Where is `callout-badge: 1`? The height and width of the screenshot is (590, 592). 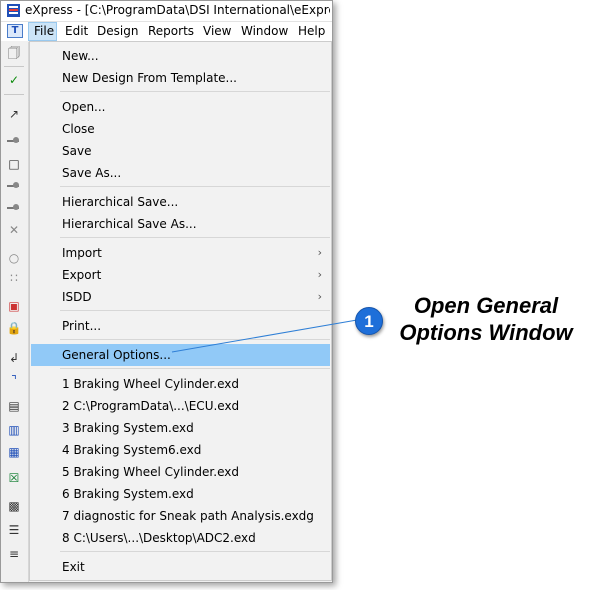
callout-badge: 1 is located at coordinates (369, 321).